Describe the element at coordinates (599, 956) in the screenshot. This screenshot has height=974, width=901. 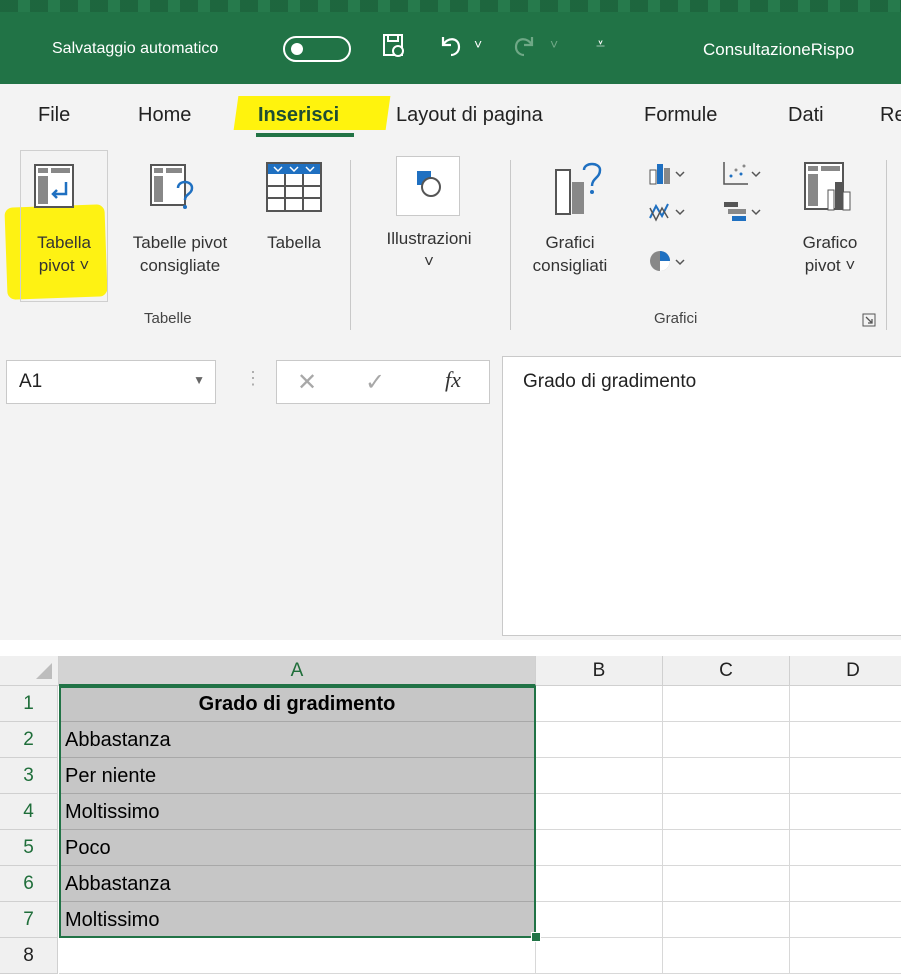
I see `cell-b8` at that location.